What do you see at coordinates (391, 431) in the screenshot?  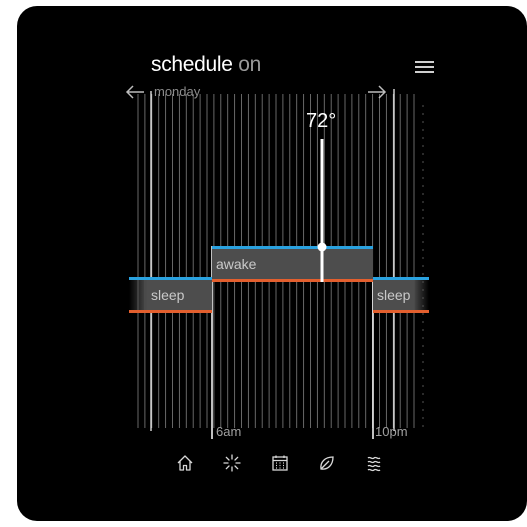 I see `time-tick-10pm: 10pm` at bounding box center [391, 431].